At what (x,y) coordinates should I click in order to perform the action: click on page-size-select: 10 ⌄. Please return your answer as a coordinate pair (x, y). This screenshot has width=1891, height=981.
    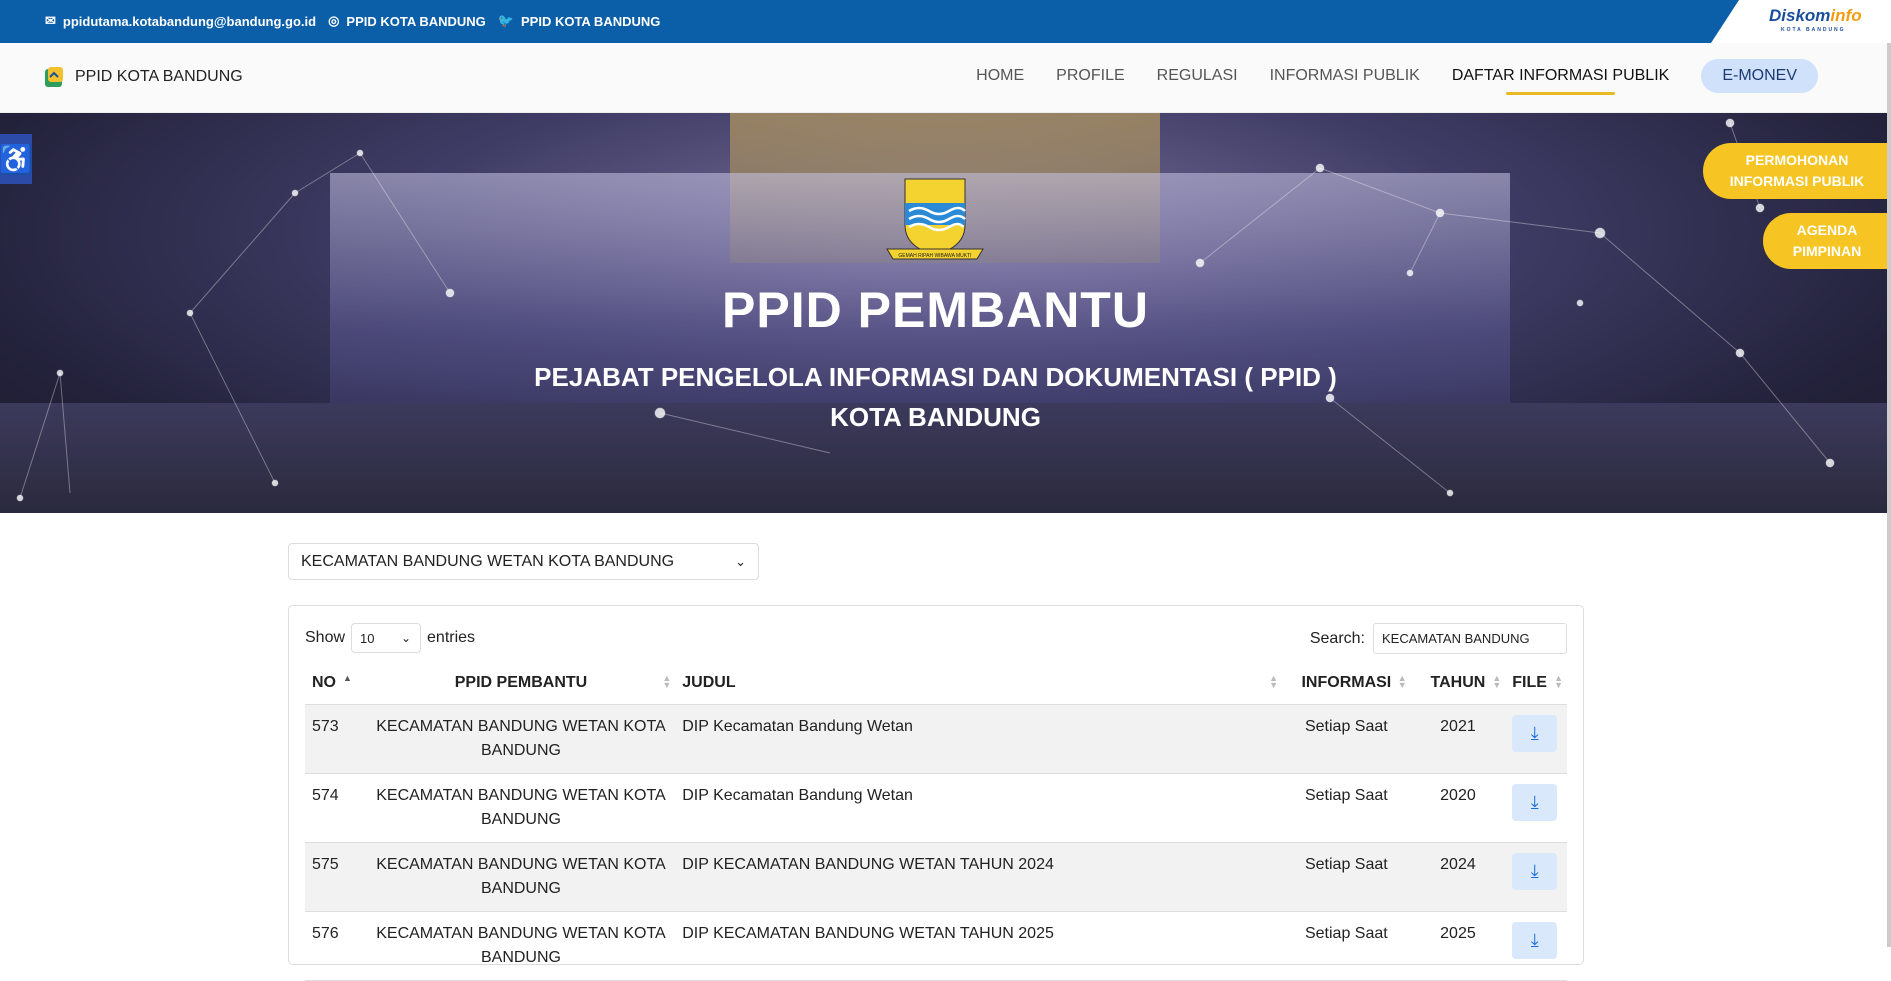
    Looking at the image, I should click on (386, 638).